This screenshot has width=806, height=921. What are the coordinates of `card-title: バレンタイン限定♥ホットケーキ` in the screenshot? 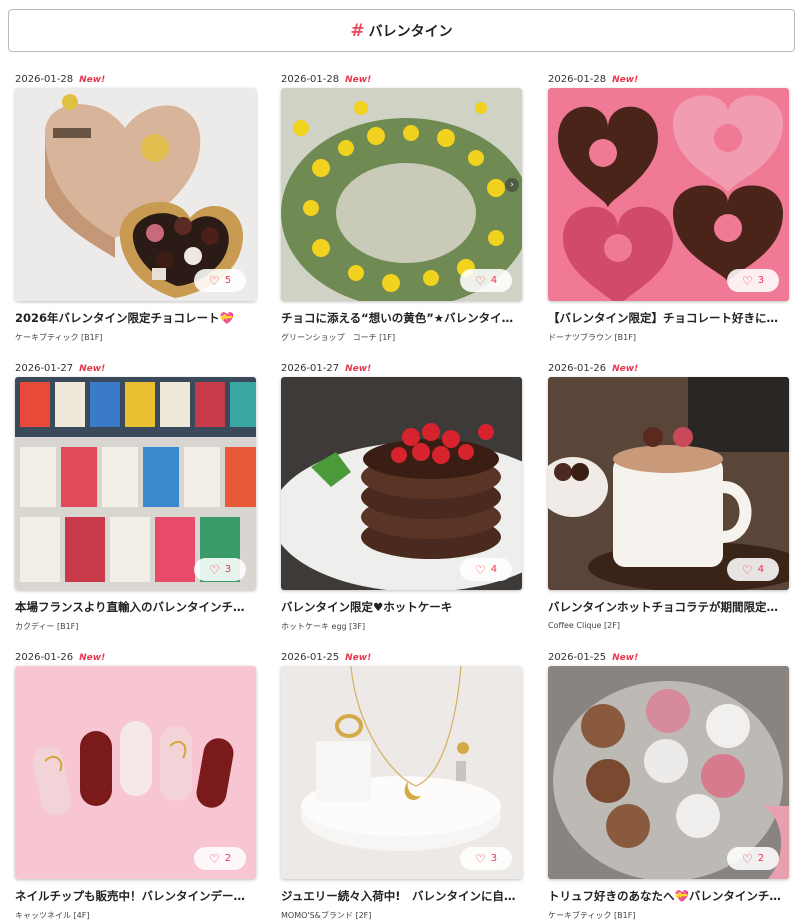 It's located at (401, 607).